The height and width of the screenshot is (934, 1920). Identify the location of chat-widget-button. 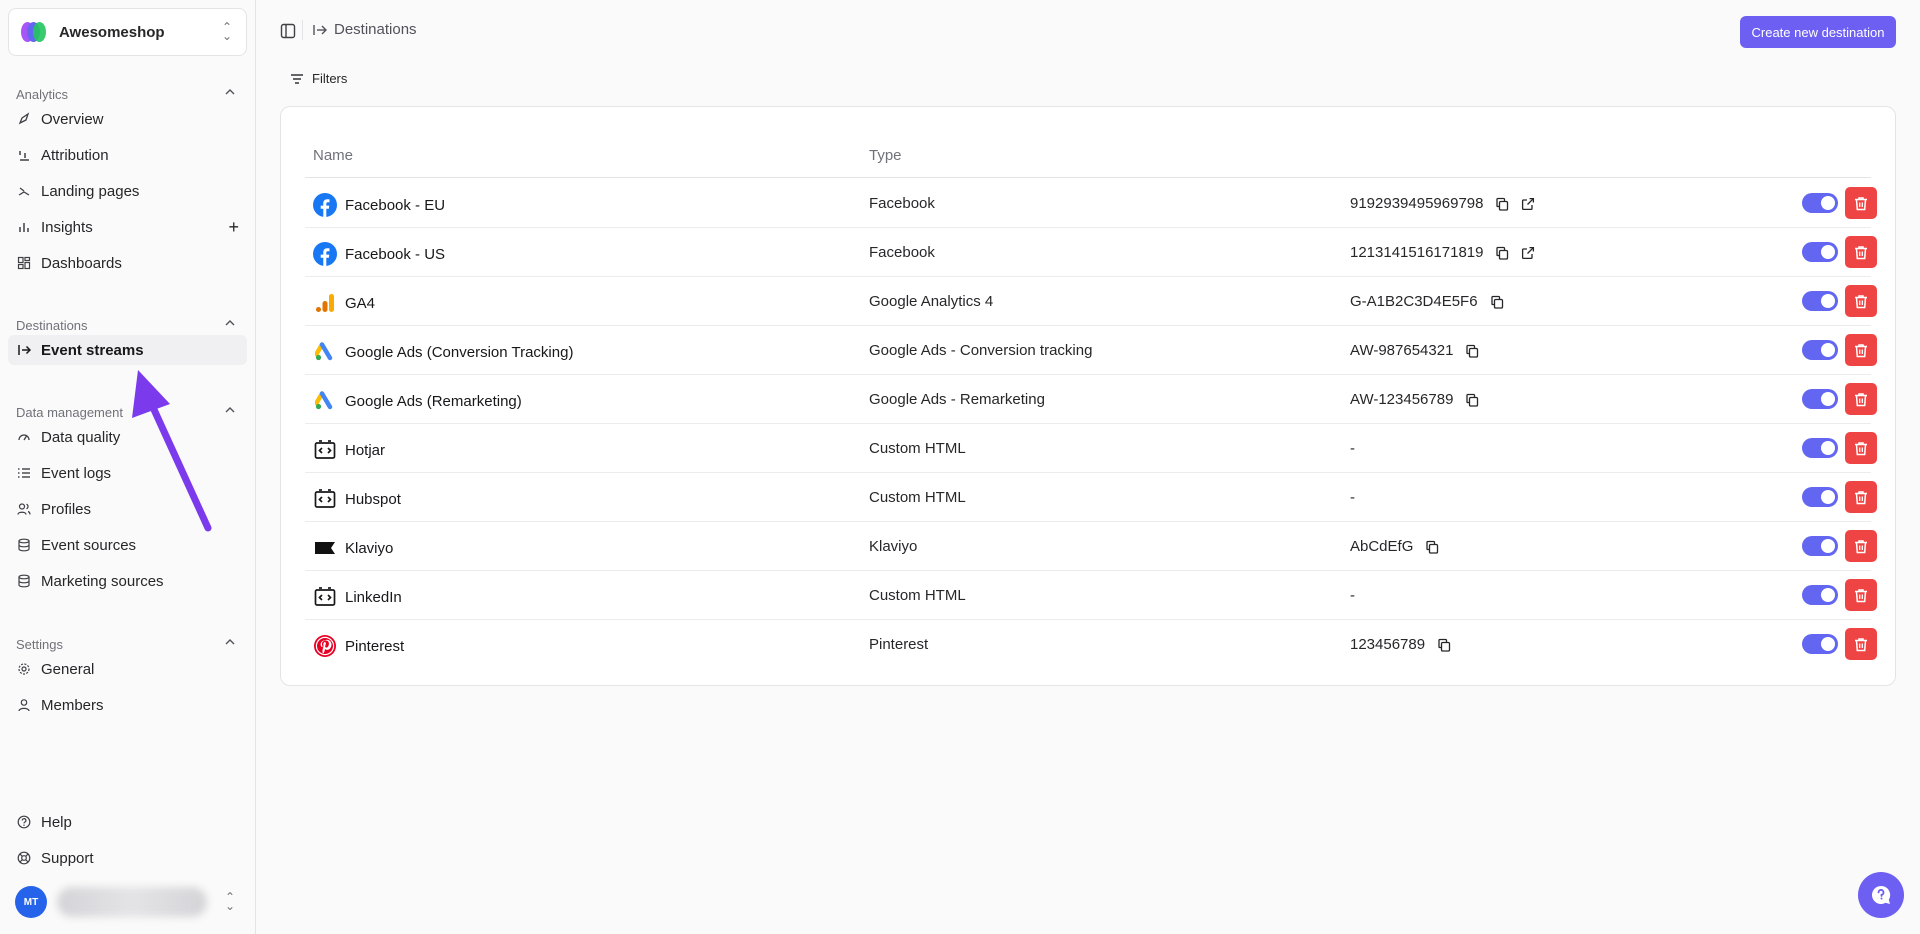
(1881, 895).